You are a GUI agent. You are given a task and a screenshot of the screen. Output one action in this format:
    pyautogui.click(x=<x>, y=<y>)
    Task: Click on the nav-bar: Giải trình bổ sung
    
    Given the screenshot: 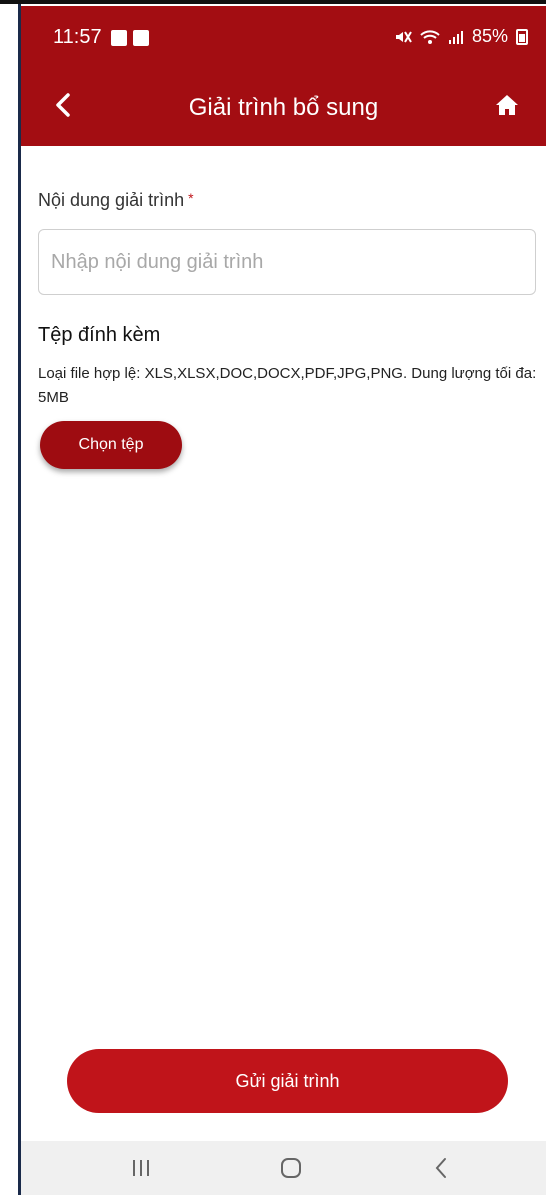 What is the action you would take?
    pyautogui.click(x=283, y=108)
    